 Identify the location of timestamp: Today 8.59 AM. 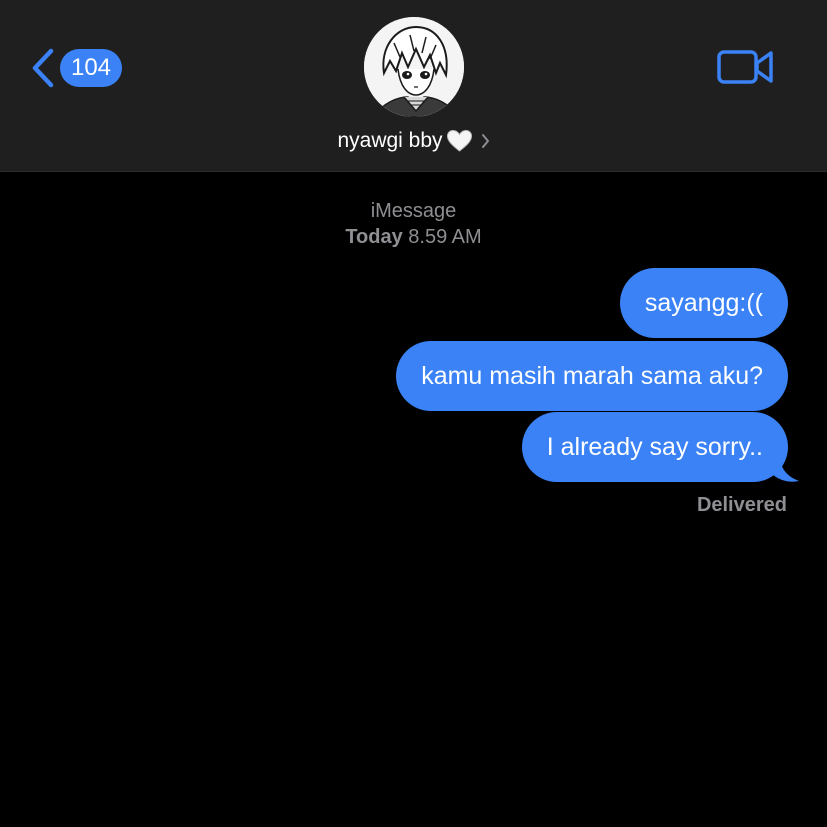
(413, 237).